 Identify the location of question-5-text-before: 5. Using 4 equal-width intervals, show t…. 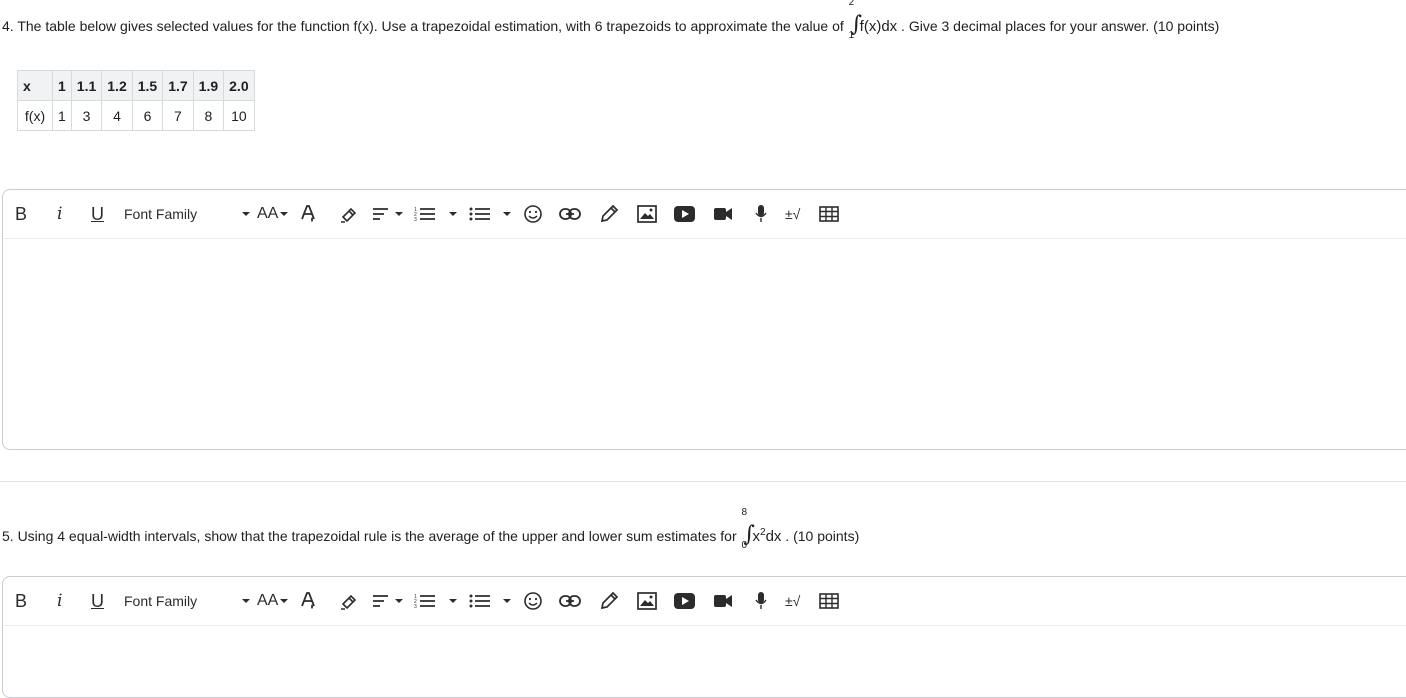
(371, 536).